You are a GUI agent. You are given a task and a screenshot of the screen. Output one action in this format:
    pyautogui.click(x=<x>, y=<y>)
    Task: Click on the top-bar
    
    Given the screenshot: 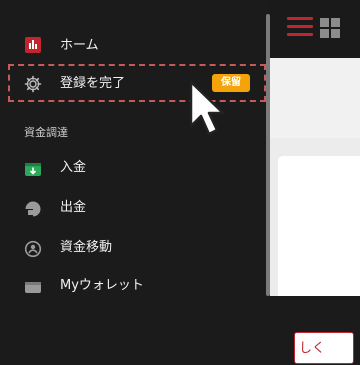 What is the action you would take?
    pyautogui.click(x=315, y=29)
    